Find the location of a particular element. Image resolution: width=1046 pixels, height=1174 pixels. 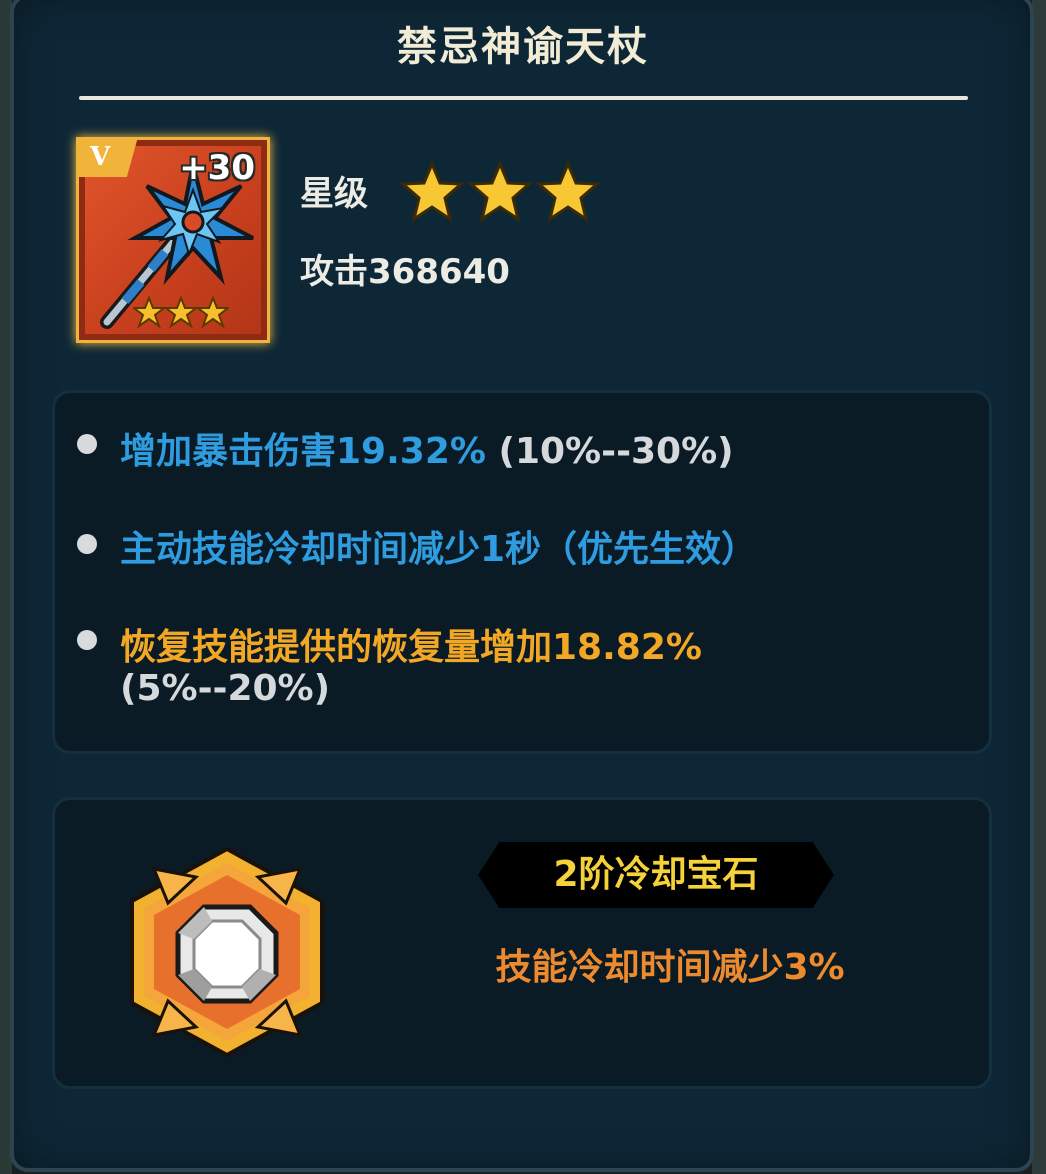

title-divider is located at coordinates (523, 98).